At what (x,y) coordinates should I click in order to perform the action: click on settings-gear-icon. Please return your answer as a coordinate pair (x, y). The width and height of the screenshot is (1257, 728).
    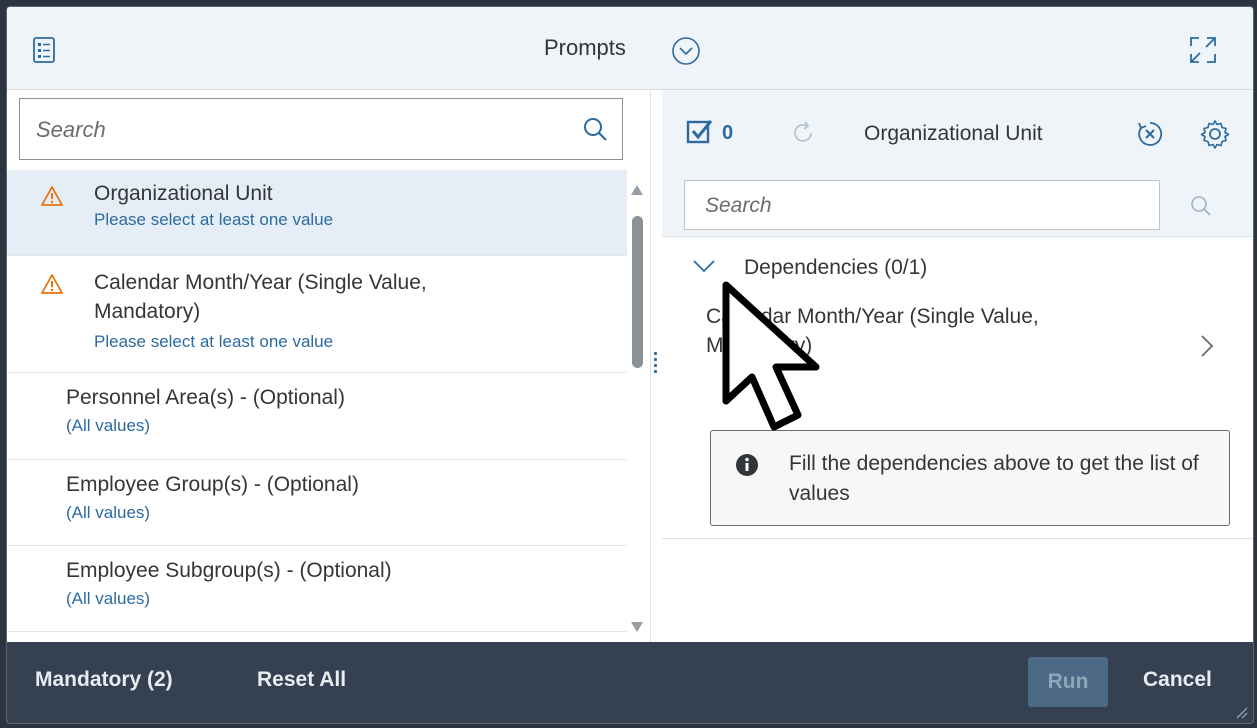
    Looking at the image, I should click on (1215, 136).